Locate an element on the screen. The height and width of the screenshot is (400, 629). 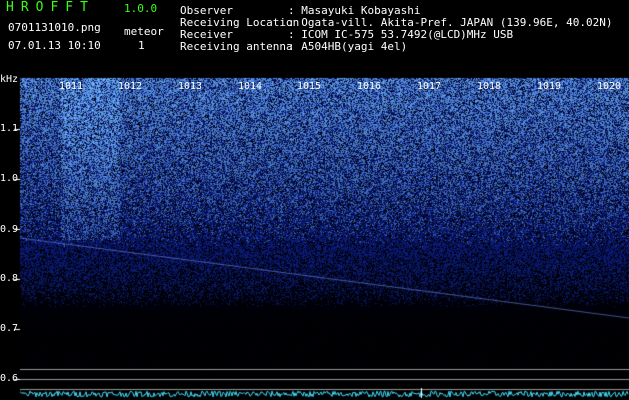
time-tick: 1020 is located at coordinates (609, 86).